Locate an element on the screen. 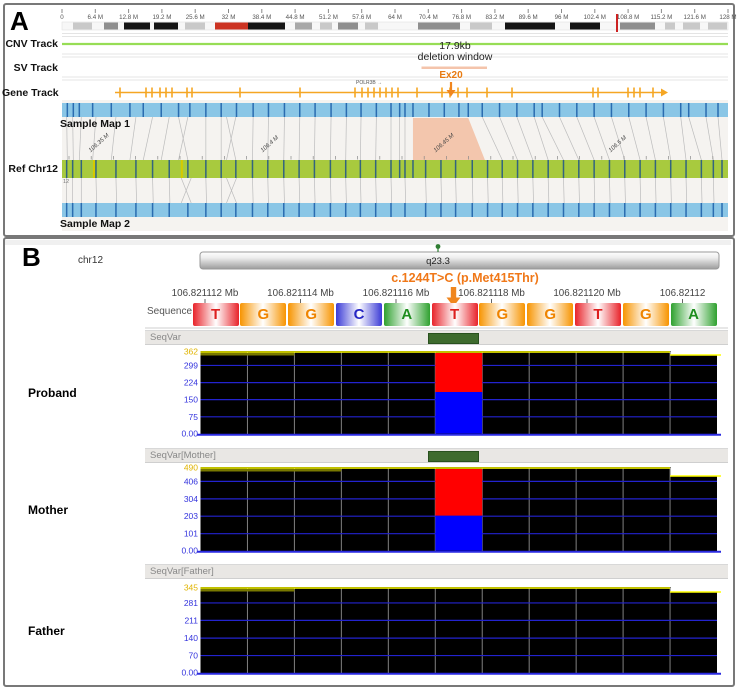 The image size is (738, 688). y-axis-zero-label: 0.00 is located at coordinates (189, 434).